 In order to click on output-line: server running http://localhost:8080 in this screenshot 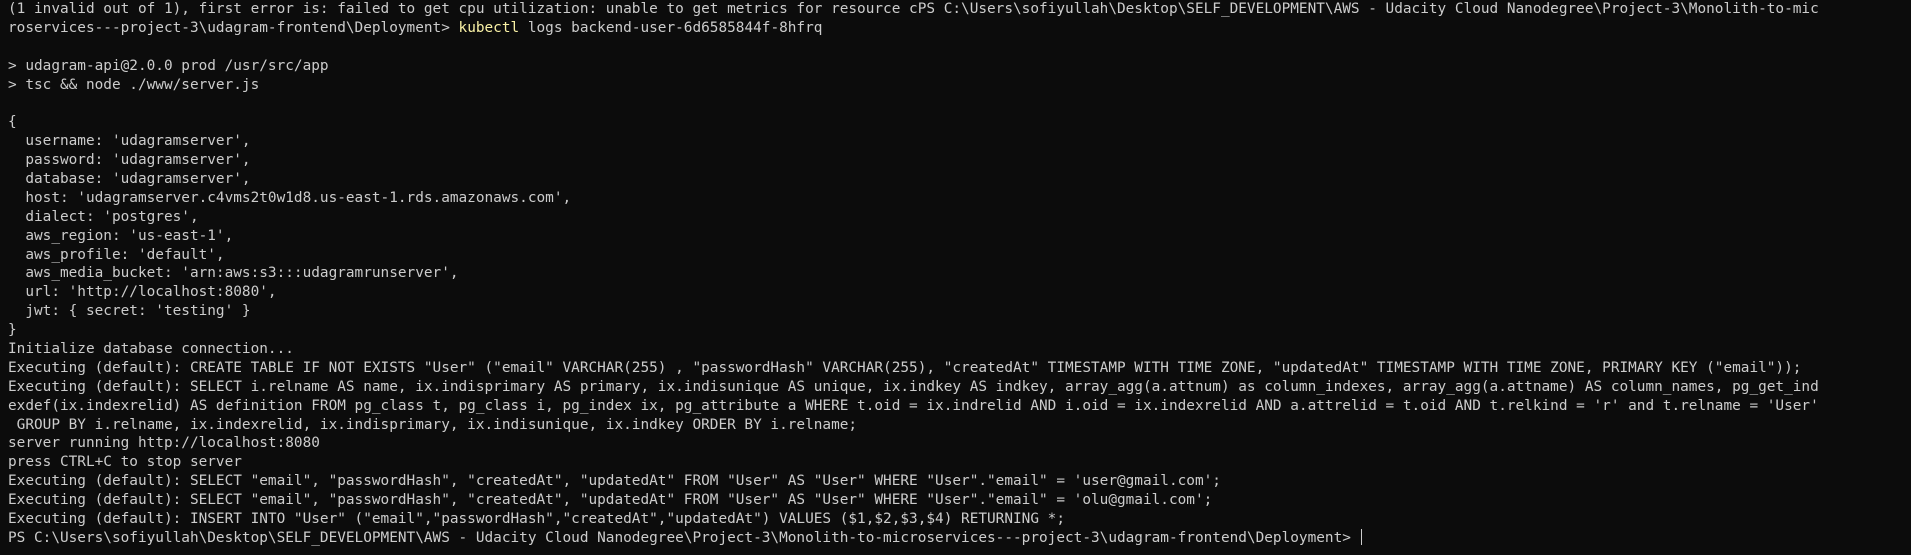, I will do `click(164, 443)`.